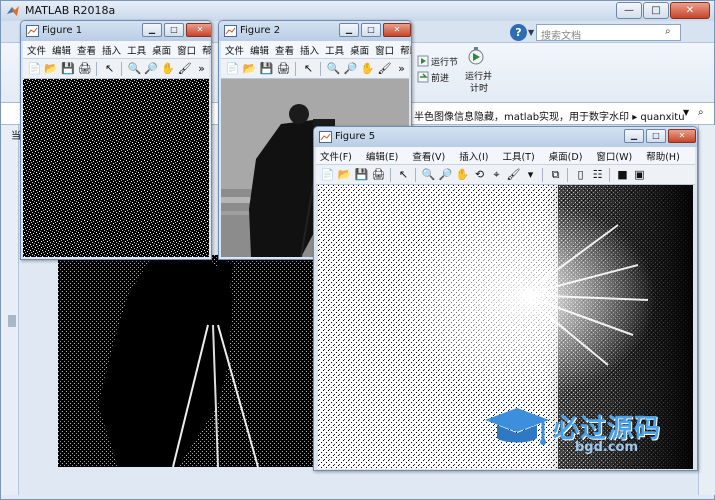 The height and width of the screenshot is (500, 715). I want to click on menu-desktop: 桌面(D), so click(566, 156).